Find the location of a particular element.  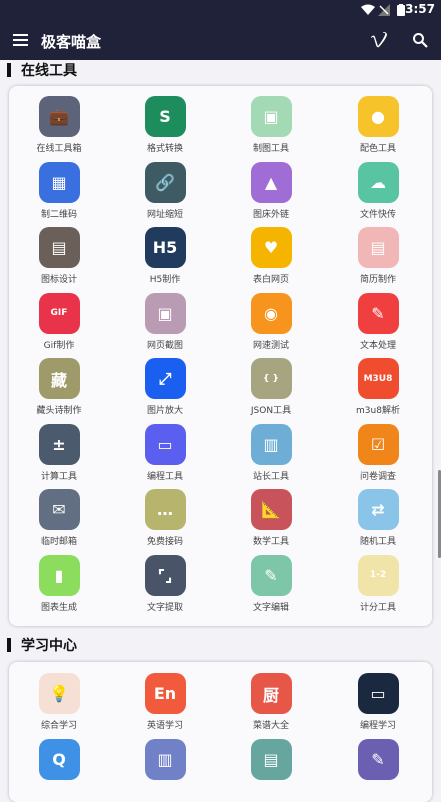

tool-tile: GIF Gif制作 is located at coordinates (59, 321).